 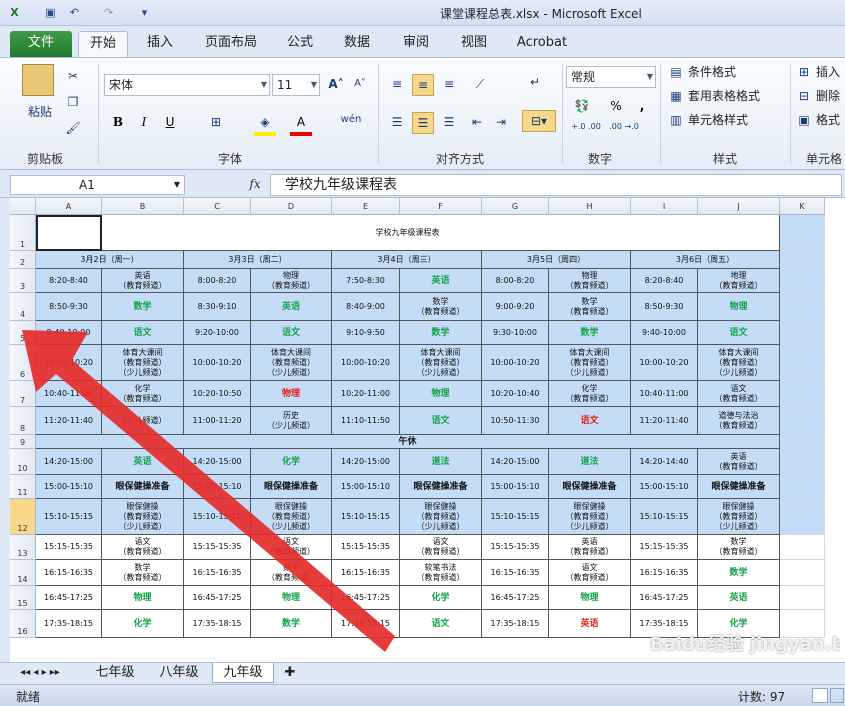 I want to click on table-cell: 10:50-11:30, so click(x=515, y=421).